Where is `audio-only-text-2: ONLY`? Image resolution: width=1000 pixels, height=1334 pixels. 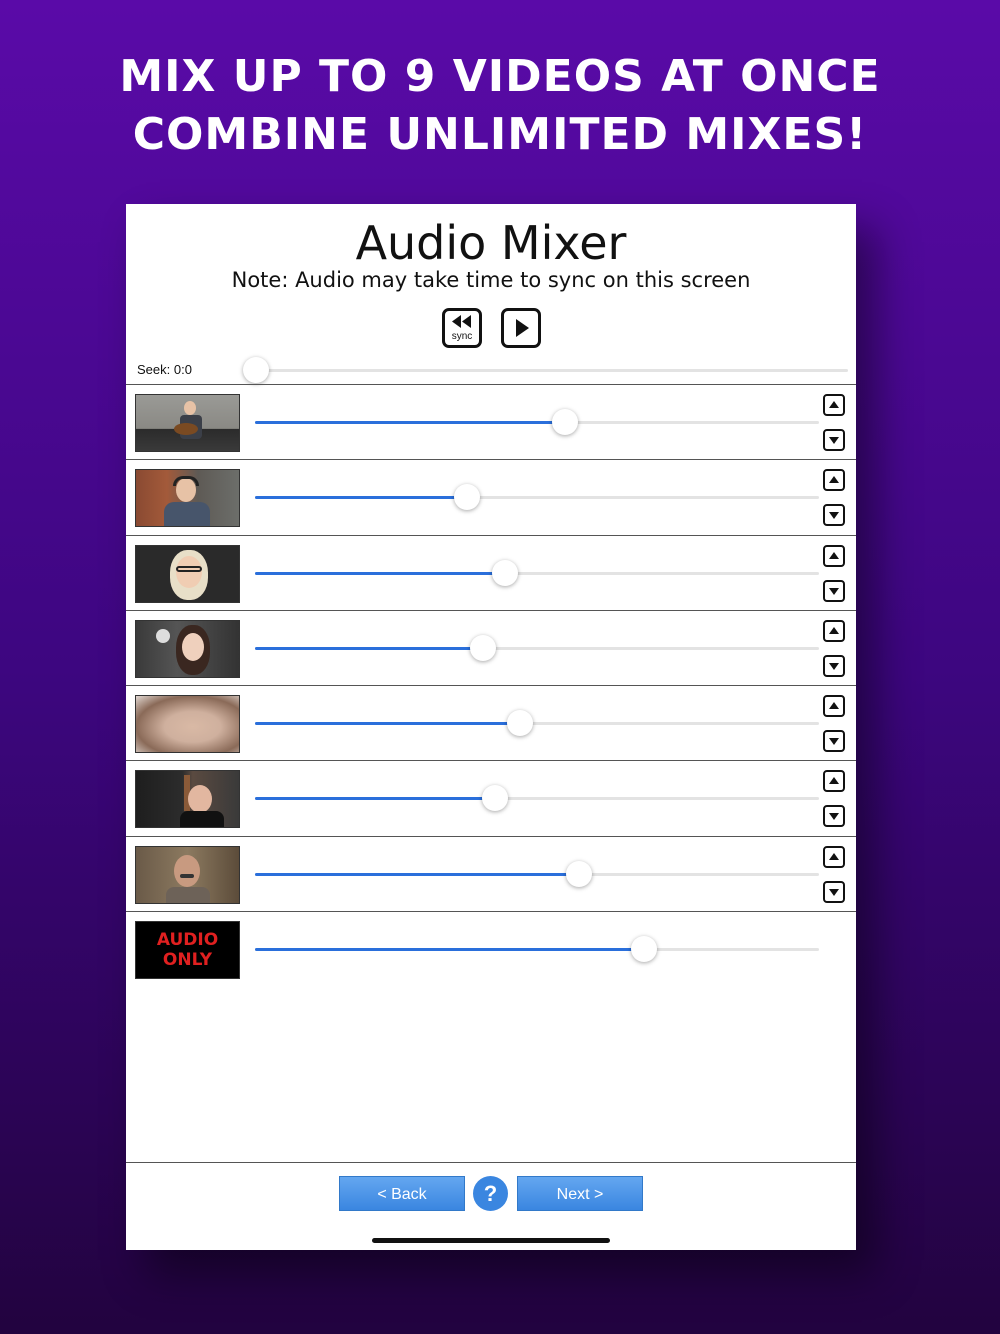 audio-only-text-2: ONLY is located at coordinates (187, 960).